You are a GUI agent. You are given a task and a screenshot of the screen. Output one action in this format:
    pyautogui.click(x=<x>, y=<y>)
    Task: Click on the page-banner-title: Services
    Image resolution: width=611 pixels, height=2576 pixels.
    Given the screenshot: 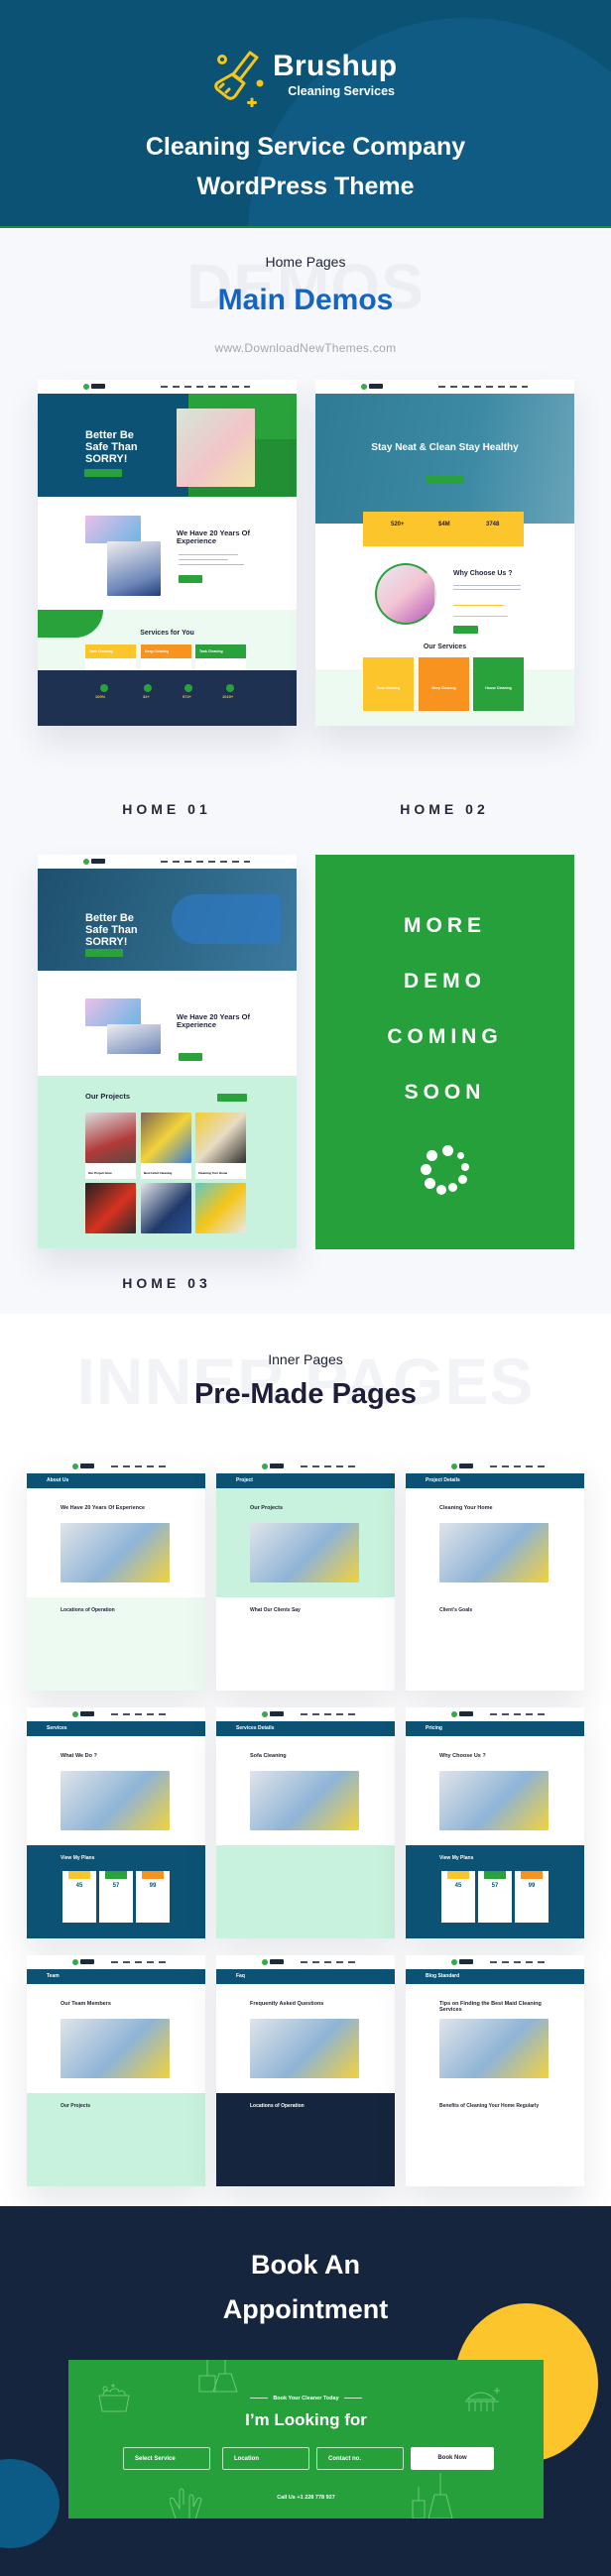 What is the action you would take?
    pyautogui.click(x=57, y=1728)
    